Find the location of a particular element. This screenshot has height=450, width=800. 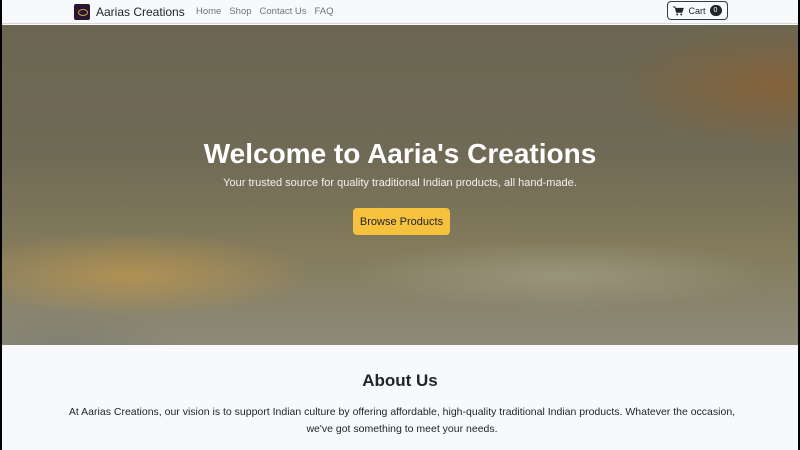

nav-link-contact-us: Contact Us is located at coordinates (283, 11).